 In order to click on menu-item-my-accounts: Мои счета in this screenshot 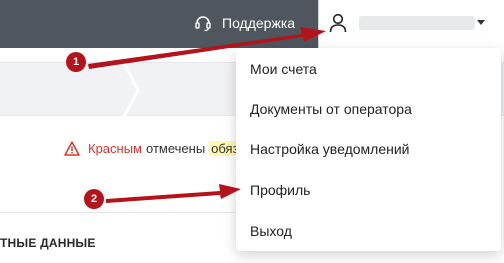, I will do `click(283, 69)`.